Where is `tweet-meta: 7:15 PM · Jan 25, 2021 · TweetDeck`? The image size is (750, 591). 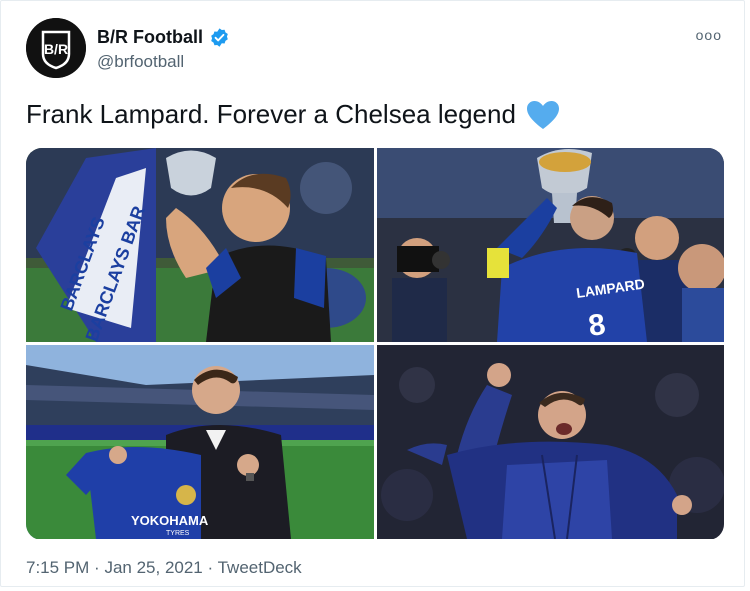 tweet-meta: 7:15 PM · Jan 25, 2021 · TweetDeck is located at coordinates (164, 568).